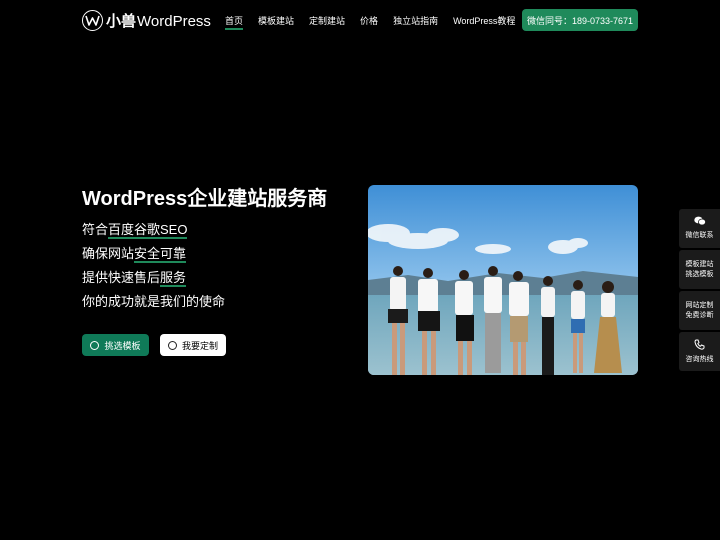  Describe the element at coordinates (205, 199) in the screenshot. I see `hero-title: WordPress企业建站服务商` at that location.